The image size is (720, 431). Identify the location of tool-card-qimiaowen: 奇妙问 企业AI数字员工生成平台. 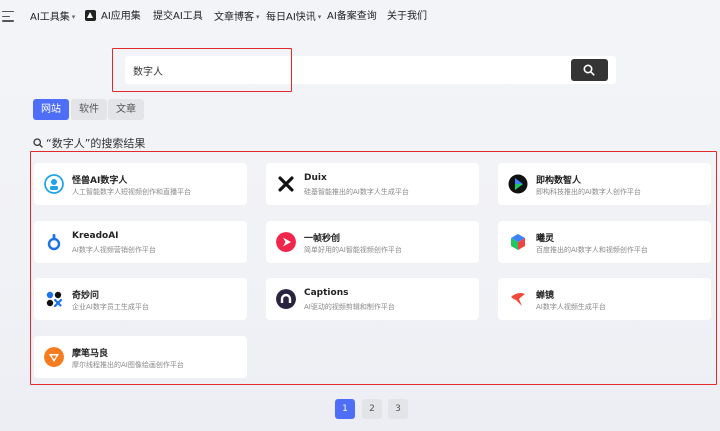
(140, 299).